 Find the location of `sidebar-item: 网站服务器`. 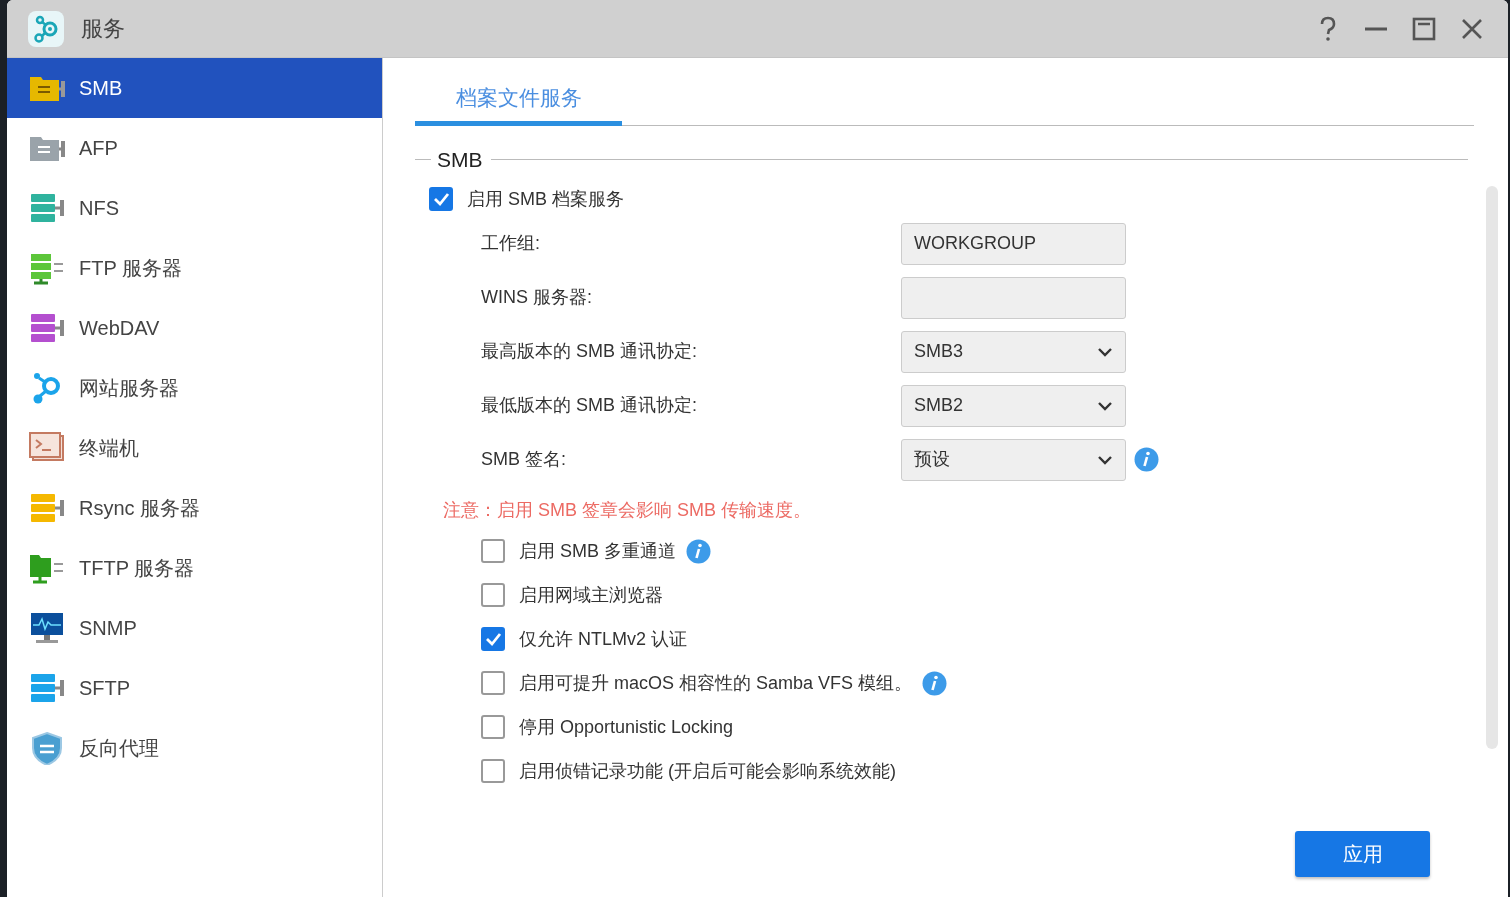

sidebar-item: 网站服务器 is located at coordinates (194, 388).